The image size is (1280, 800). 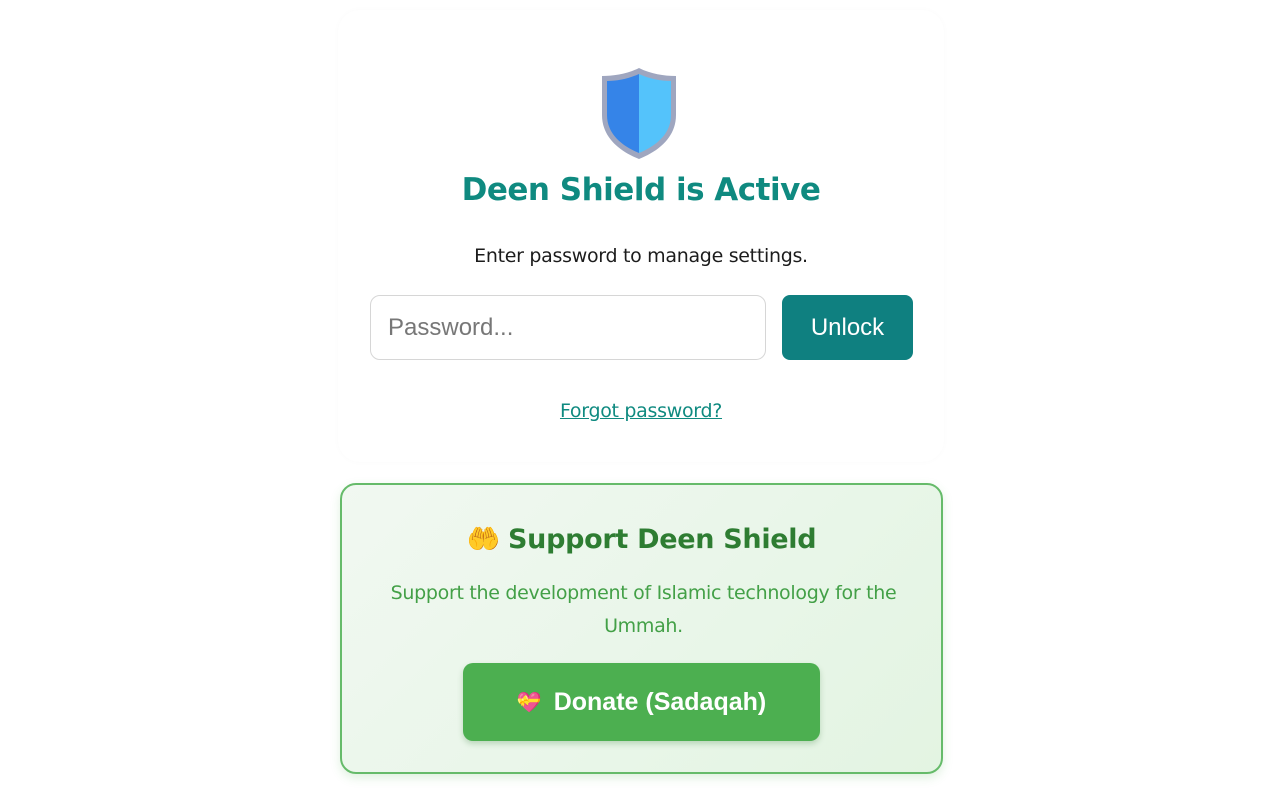 What do you see at coordinates (641, 256) in the screenshot?
I see `subtitle: Enter password to manage settings.` at bounding box center [641, 256].